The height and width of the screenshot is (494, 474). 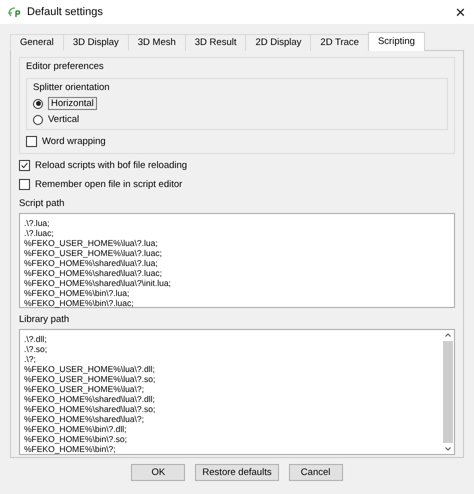 I want to click on path-line: %FEKO_HOME%\bin\?.lua;, so click(x=77, y=293).